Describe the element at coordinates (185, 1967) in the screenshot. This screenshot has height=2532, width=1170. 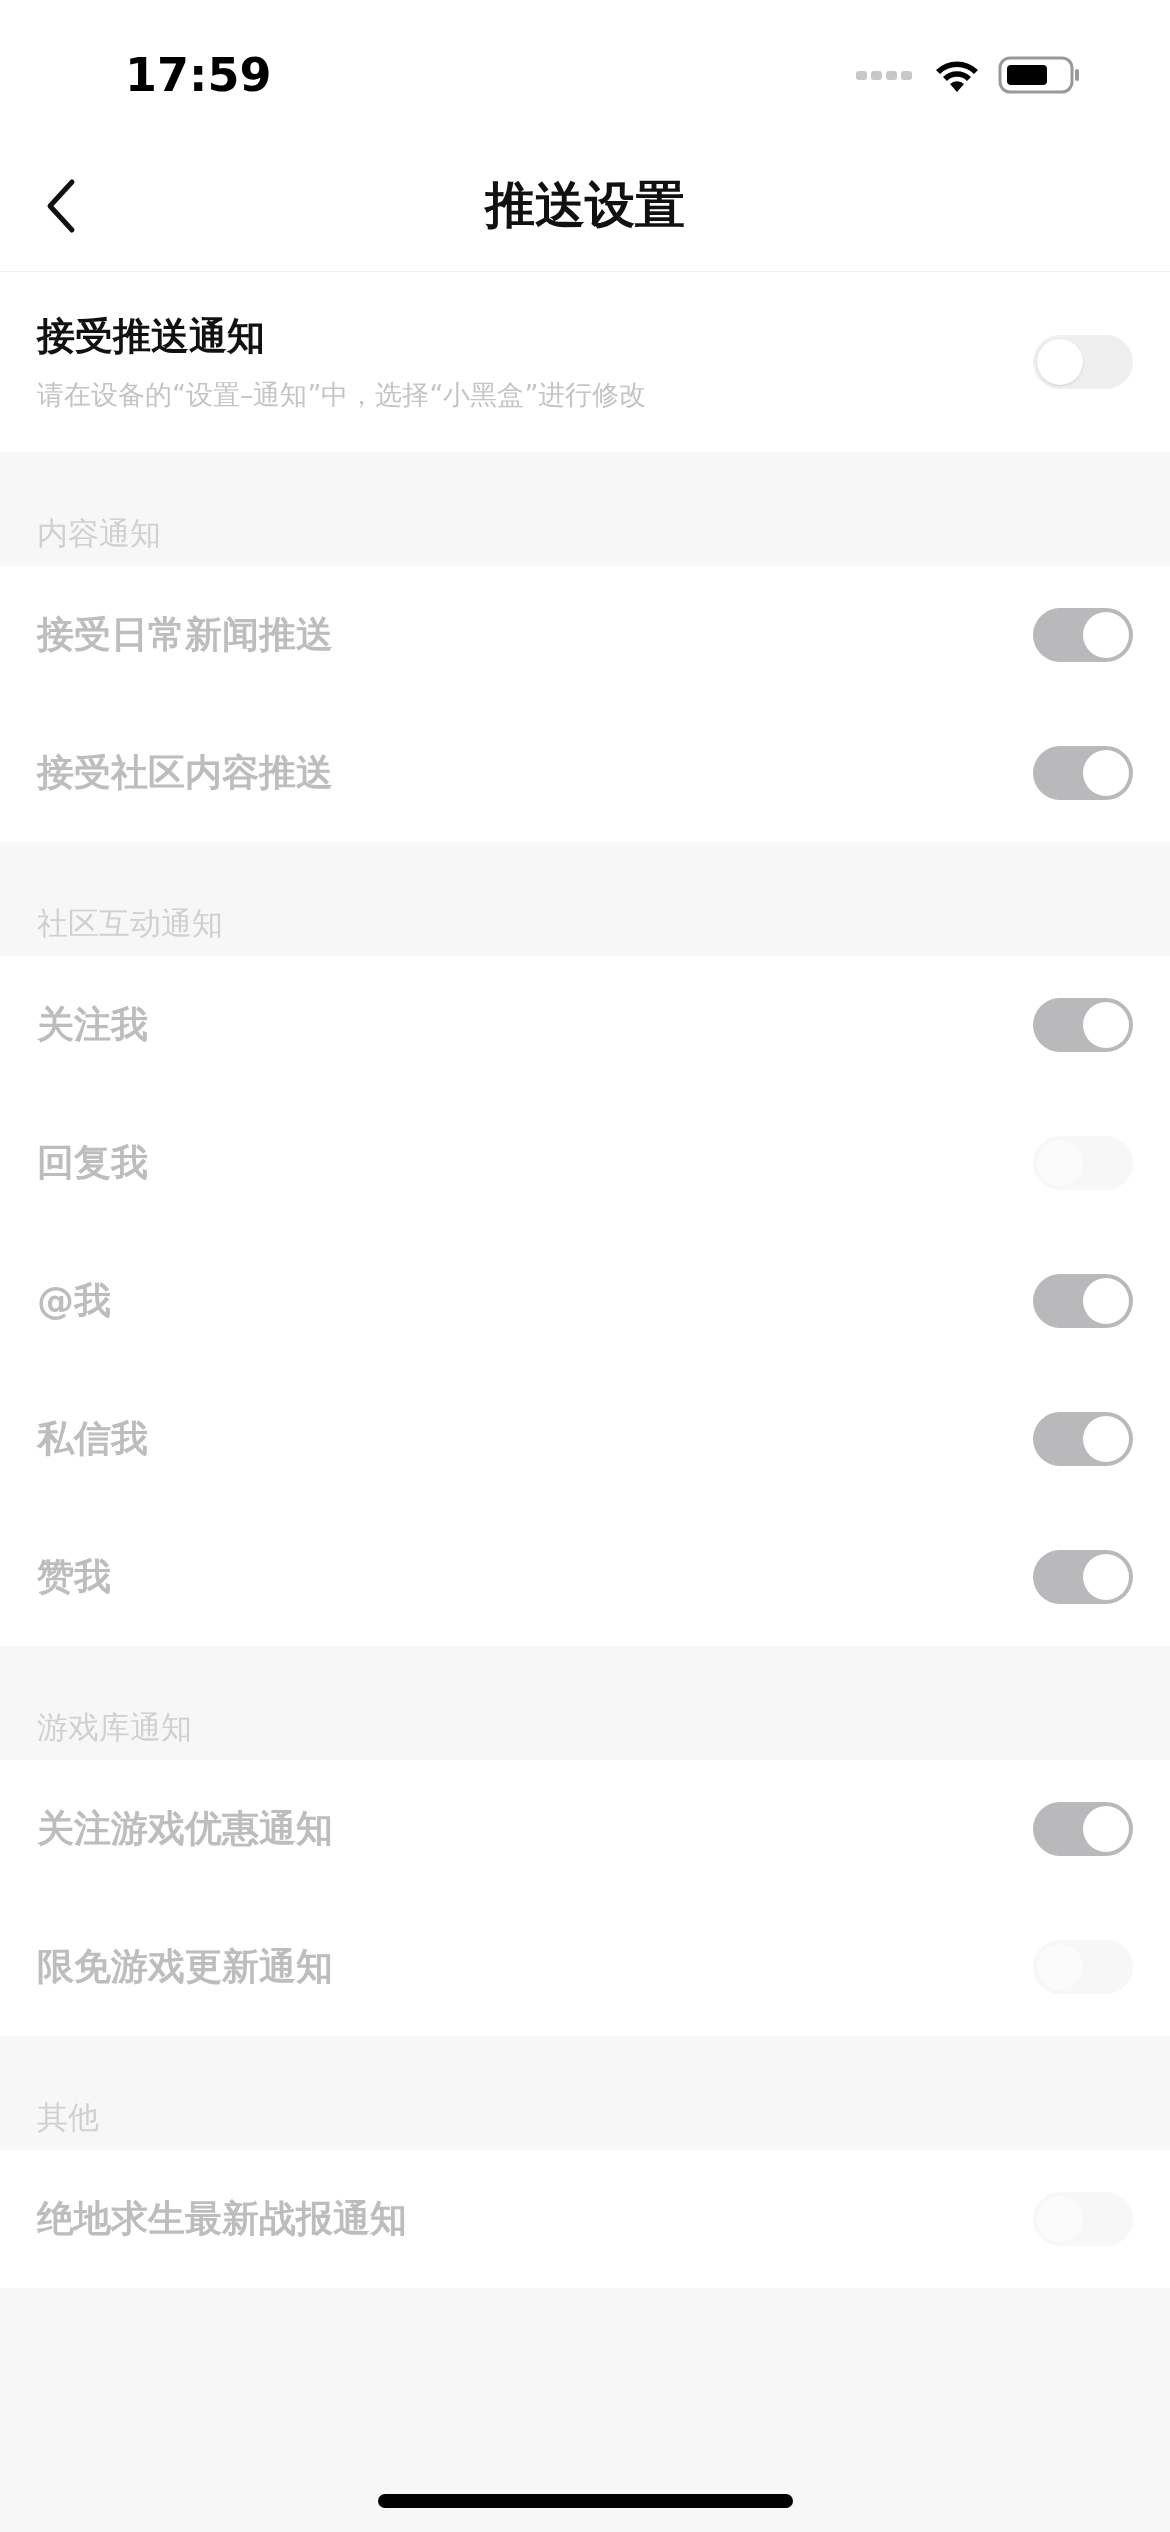
I see `setting-label: 限免游戏更新通知` at that location.